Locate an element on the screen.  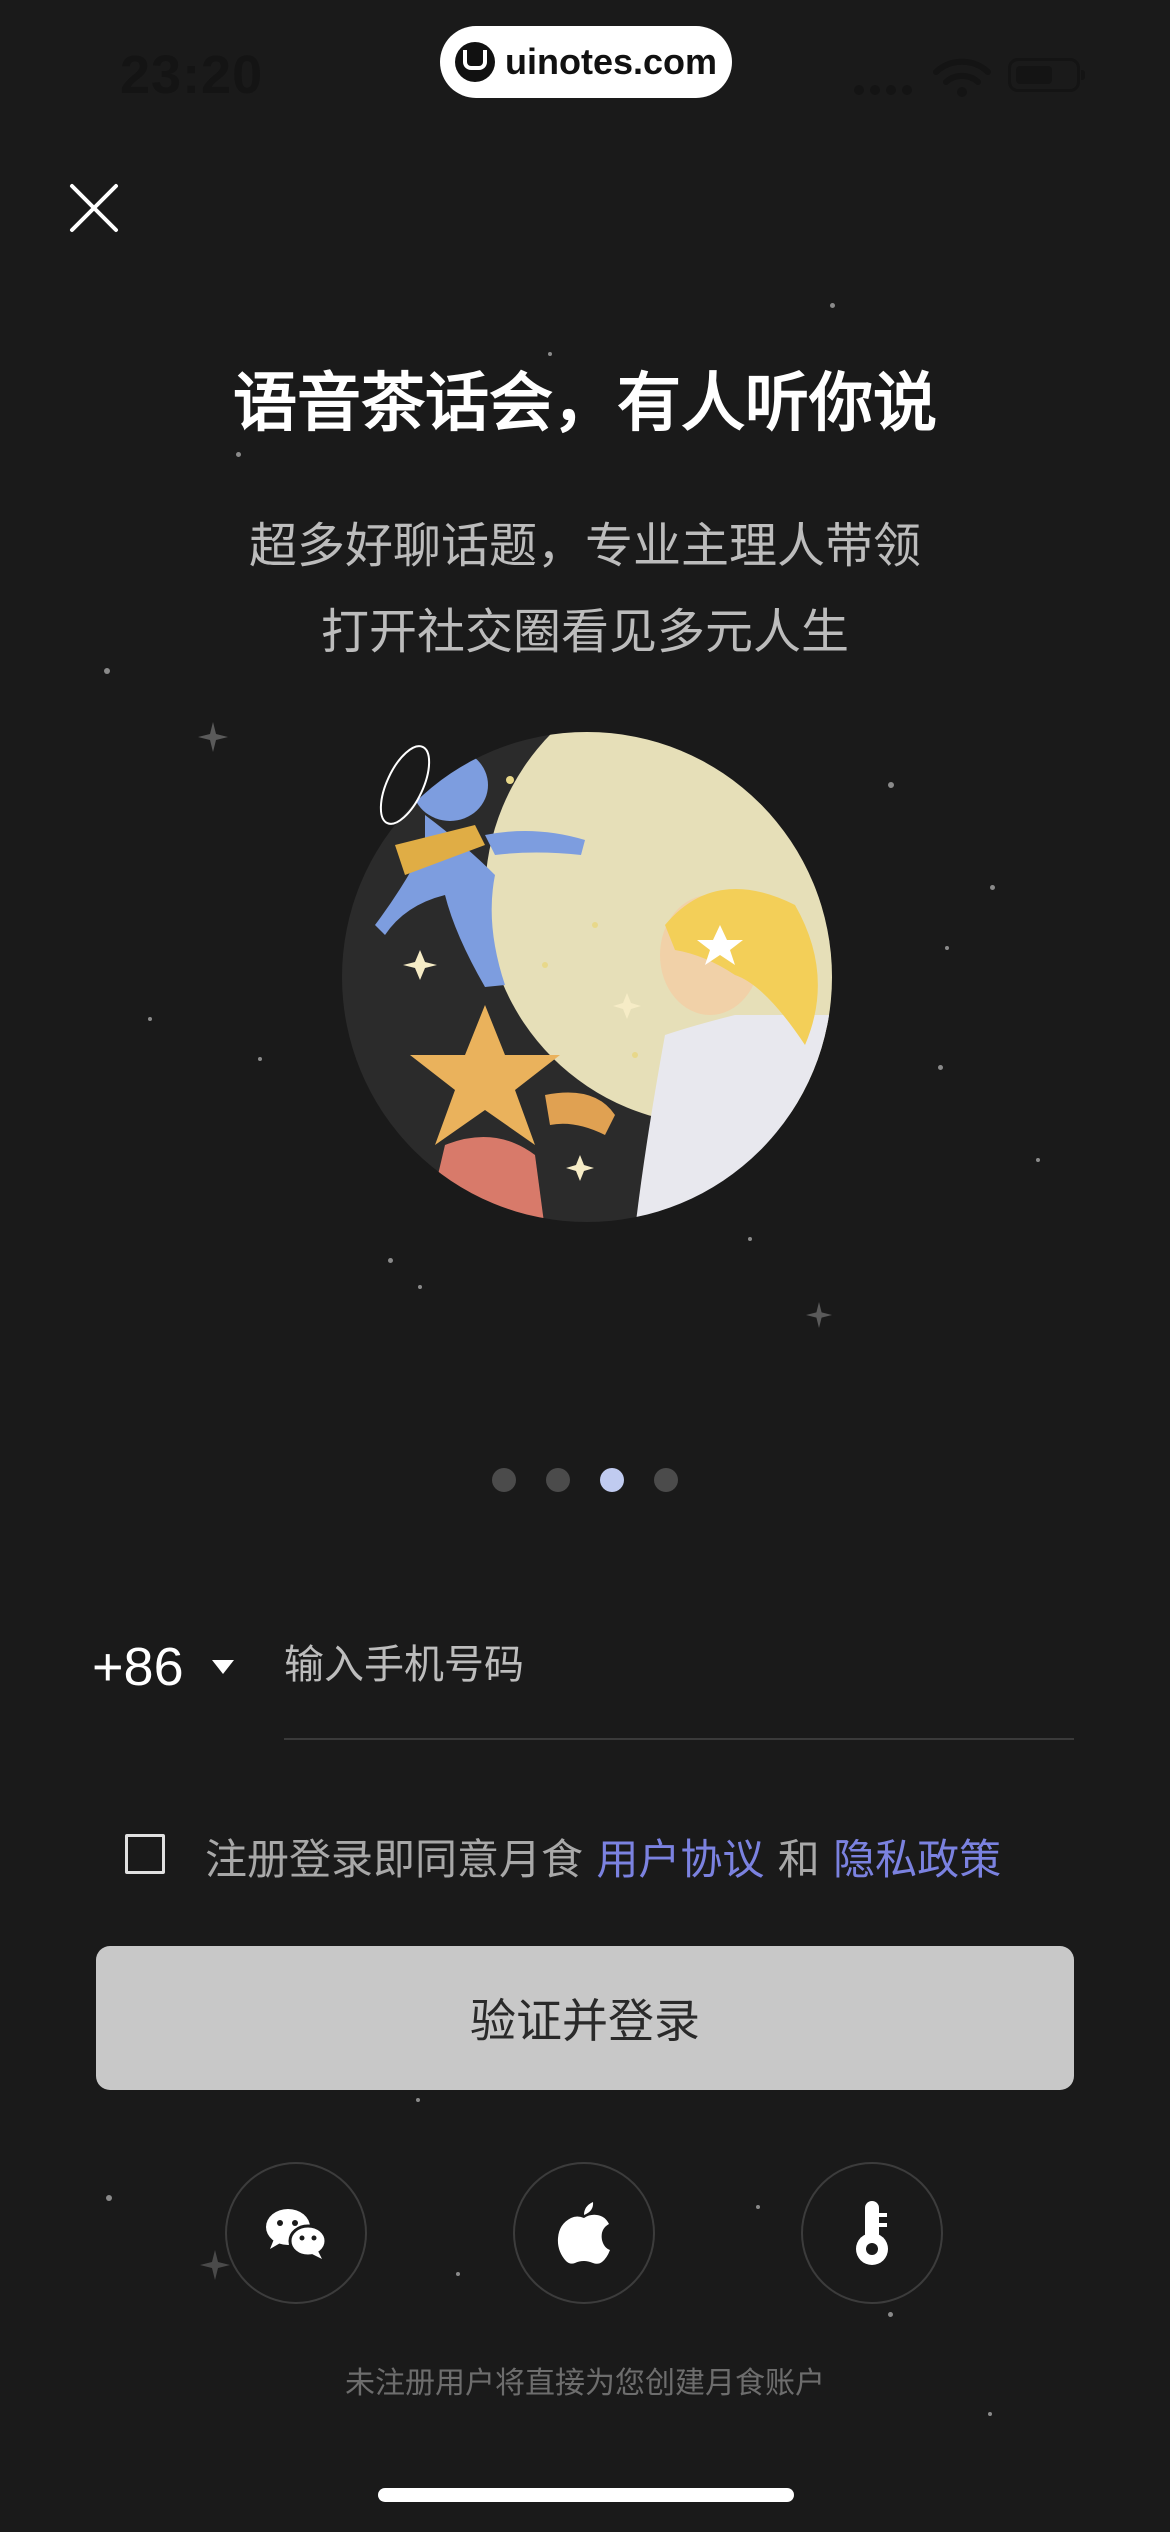
apple-login-button is located at coordinates (584, 2233).